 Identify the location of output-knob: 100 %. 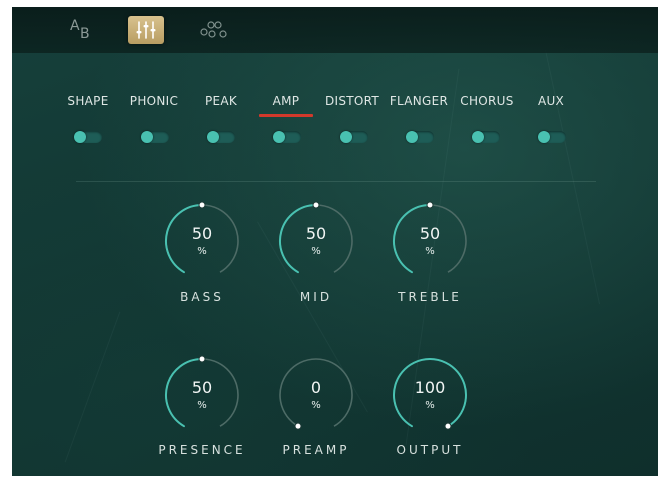
(430, 395).